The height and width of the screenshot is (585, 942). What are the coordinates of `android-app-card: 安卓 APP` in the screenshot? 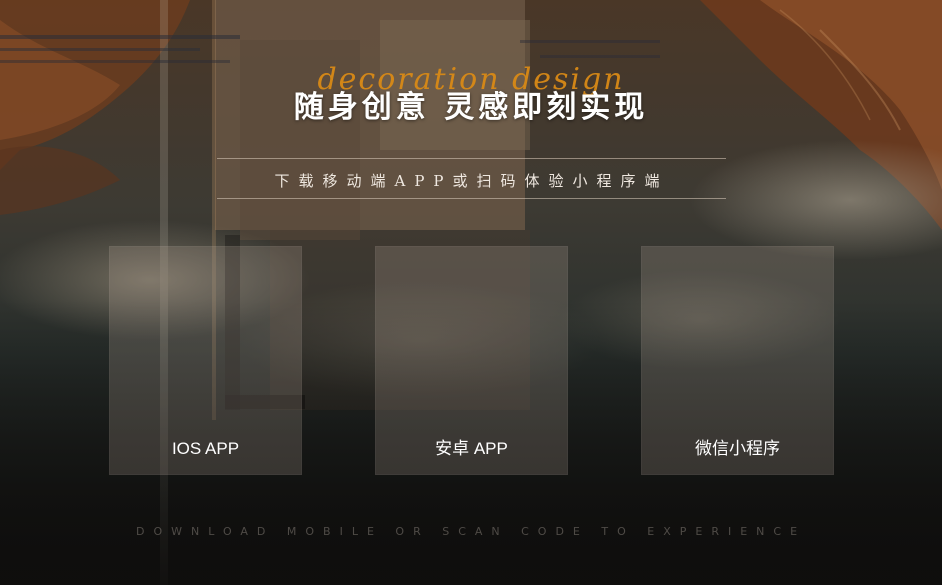 It's located at (471, 360).